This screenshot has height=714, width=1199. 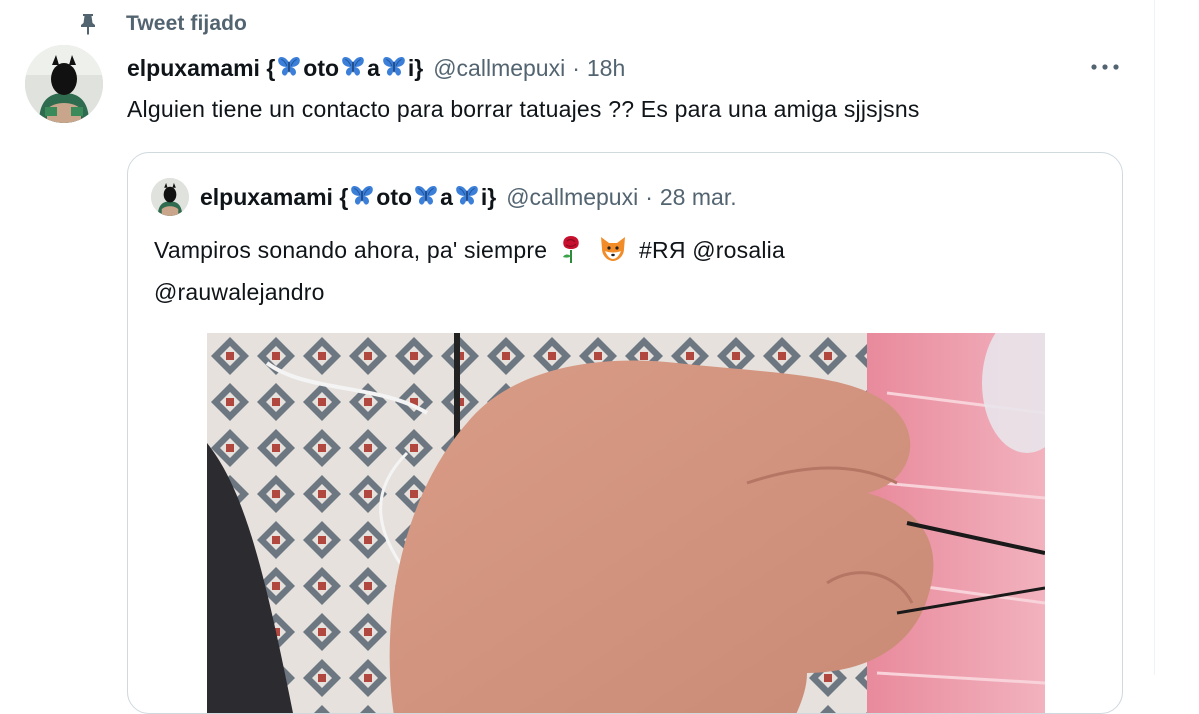 What do you see at coordinates (1105, 67) in the screenshot?
I see `more-options-icon` at bounding box center [1105, 67].